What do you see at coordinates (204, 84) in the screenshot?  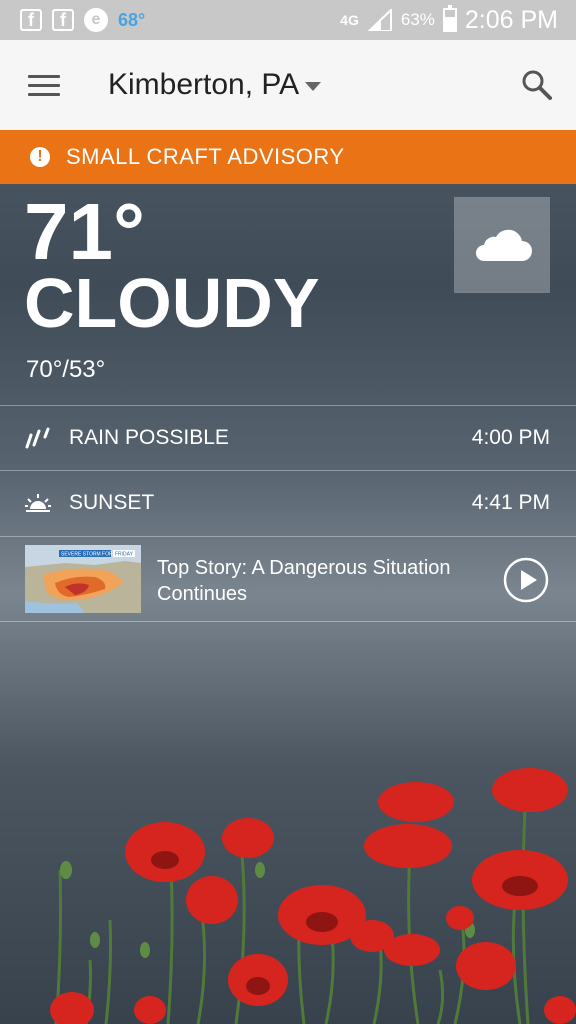 I see `location-name: Kimberton, PA` at bounding box center [204, 84].